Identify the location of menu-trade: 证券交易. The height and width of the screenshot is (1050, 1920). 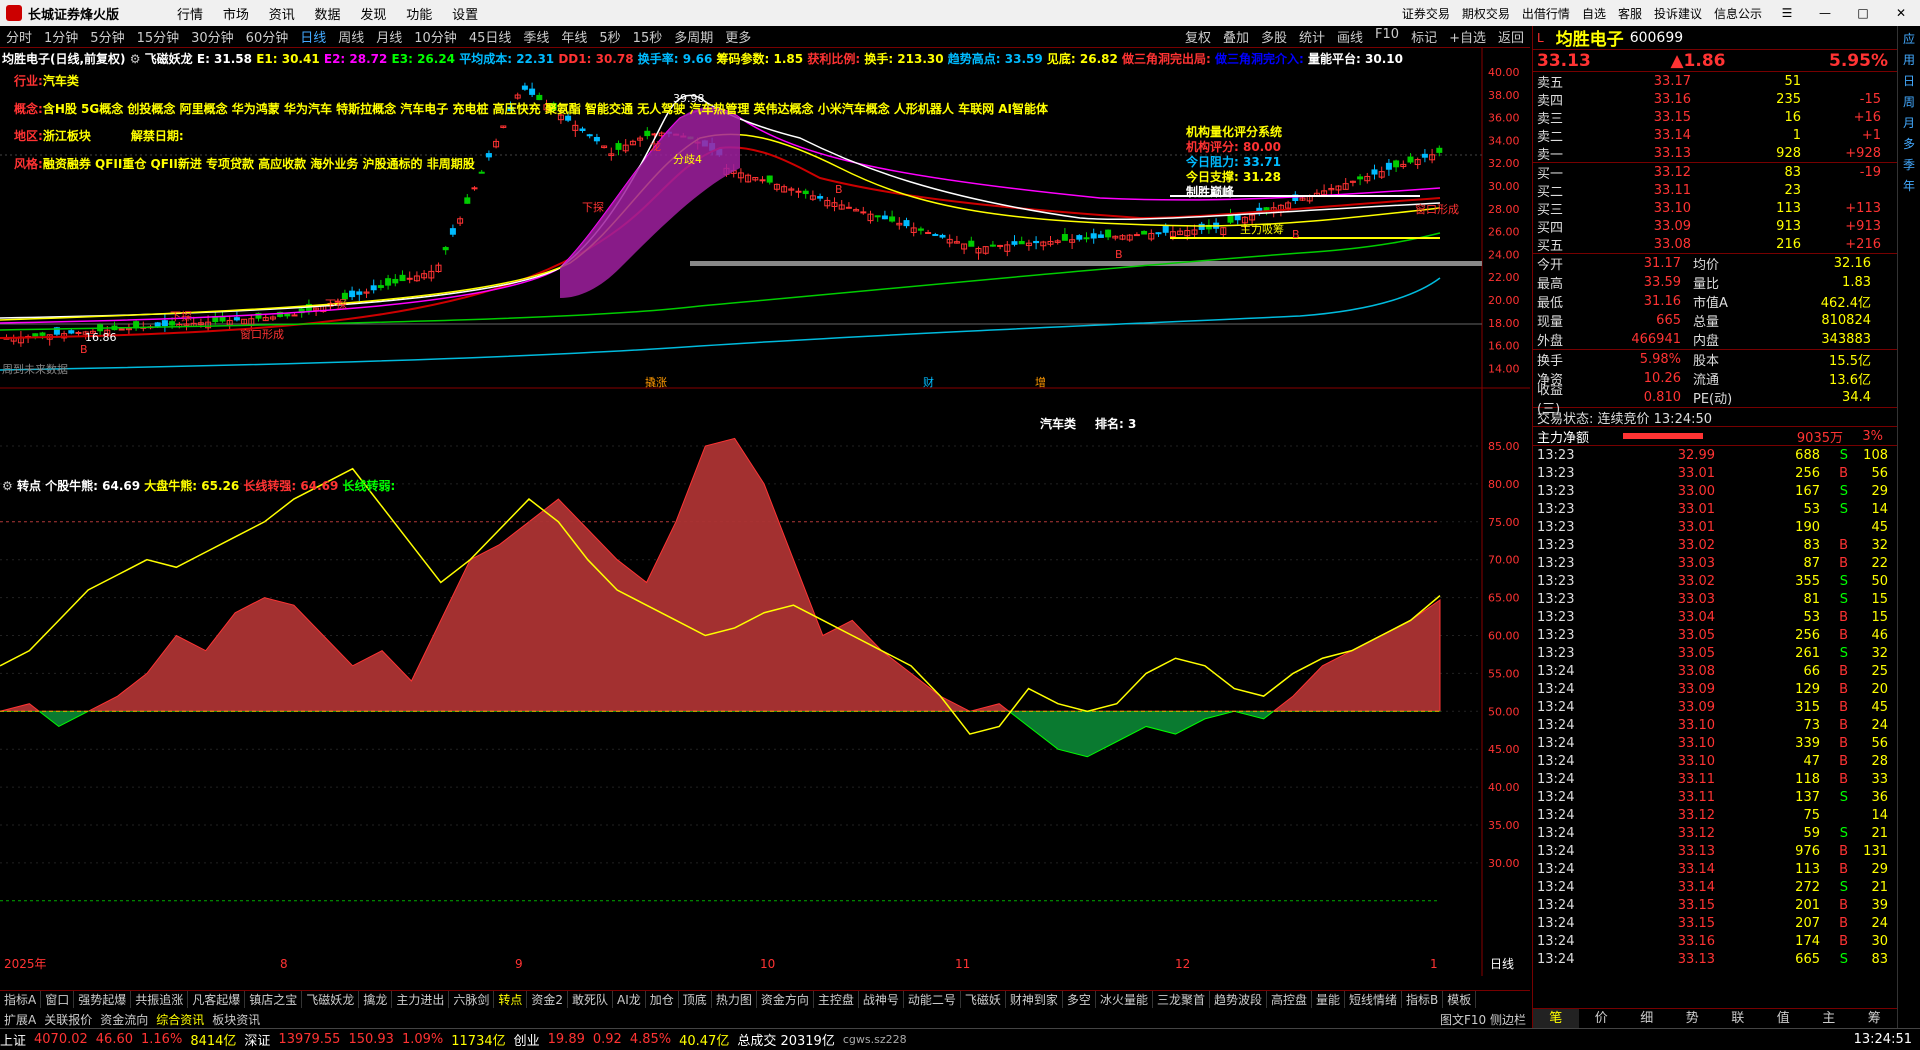
(1426, 13).